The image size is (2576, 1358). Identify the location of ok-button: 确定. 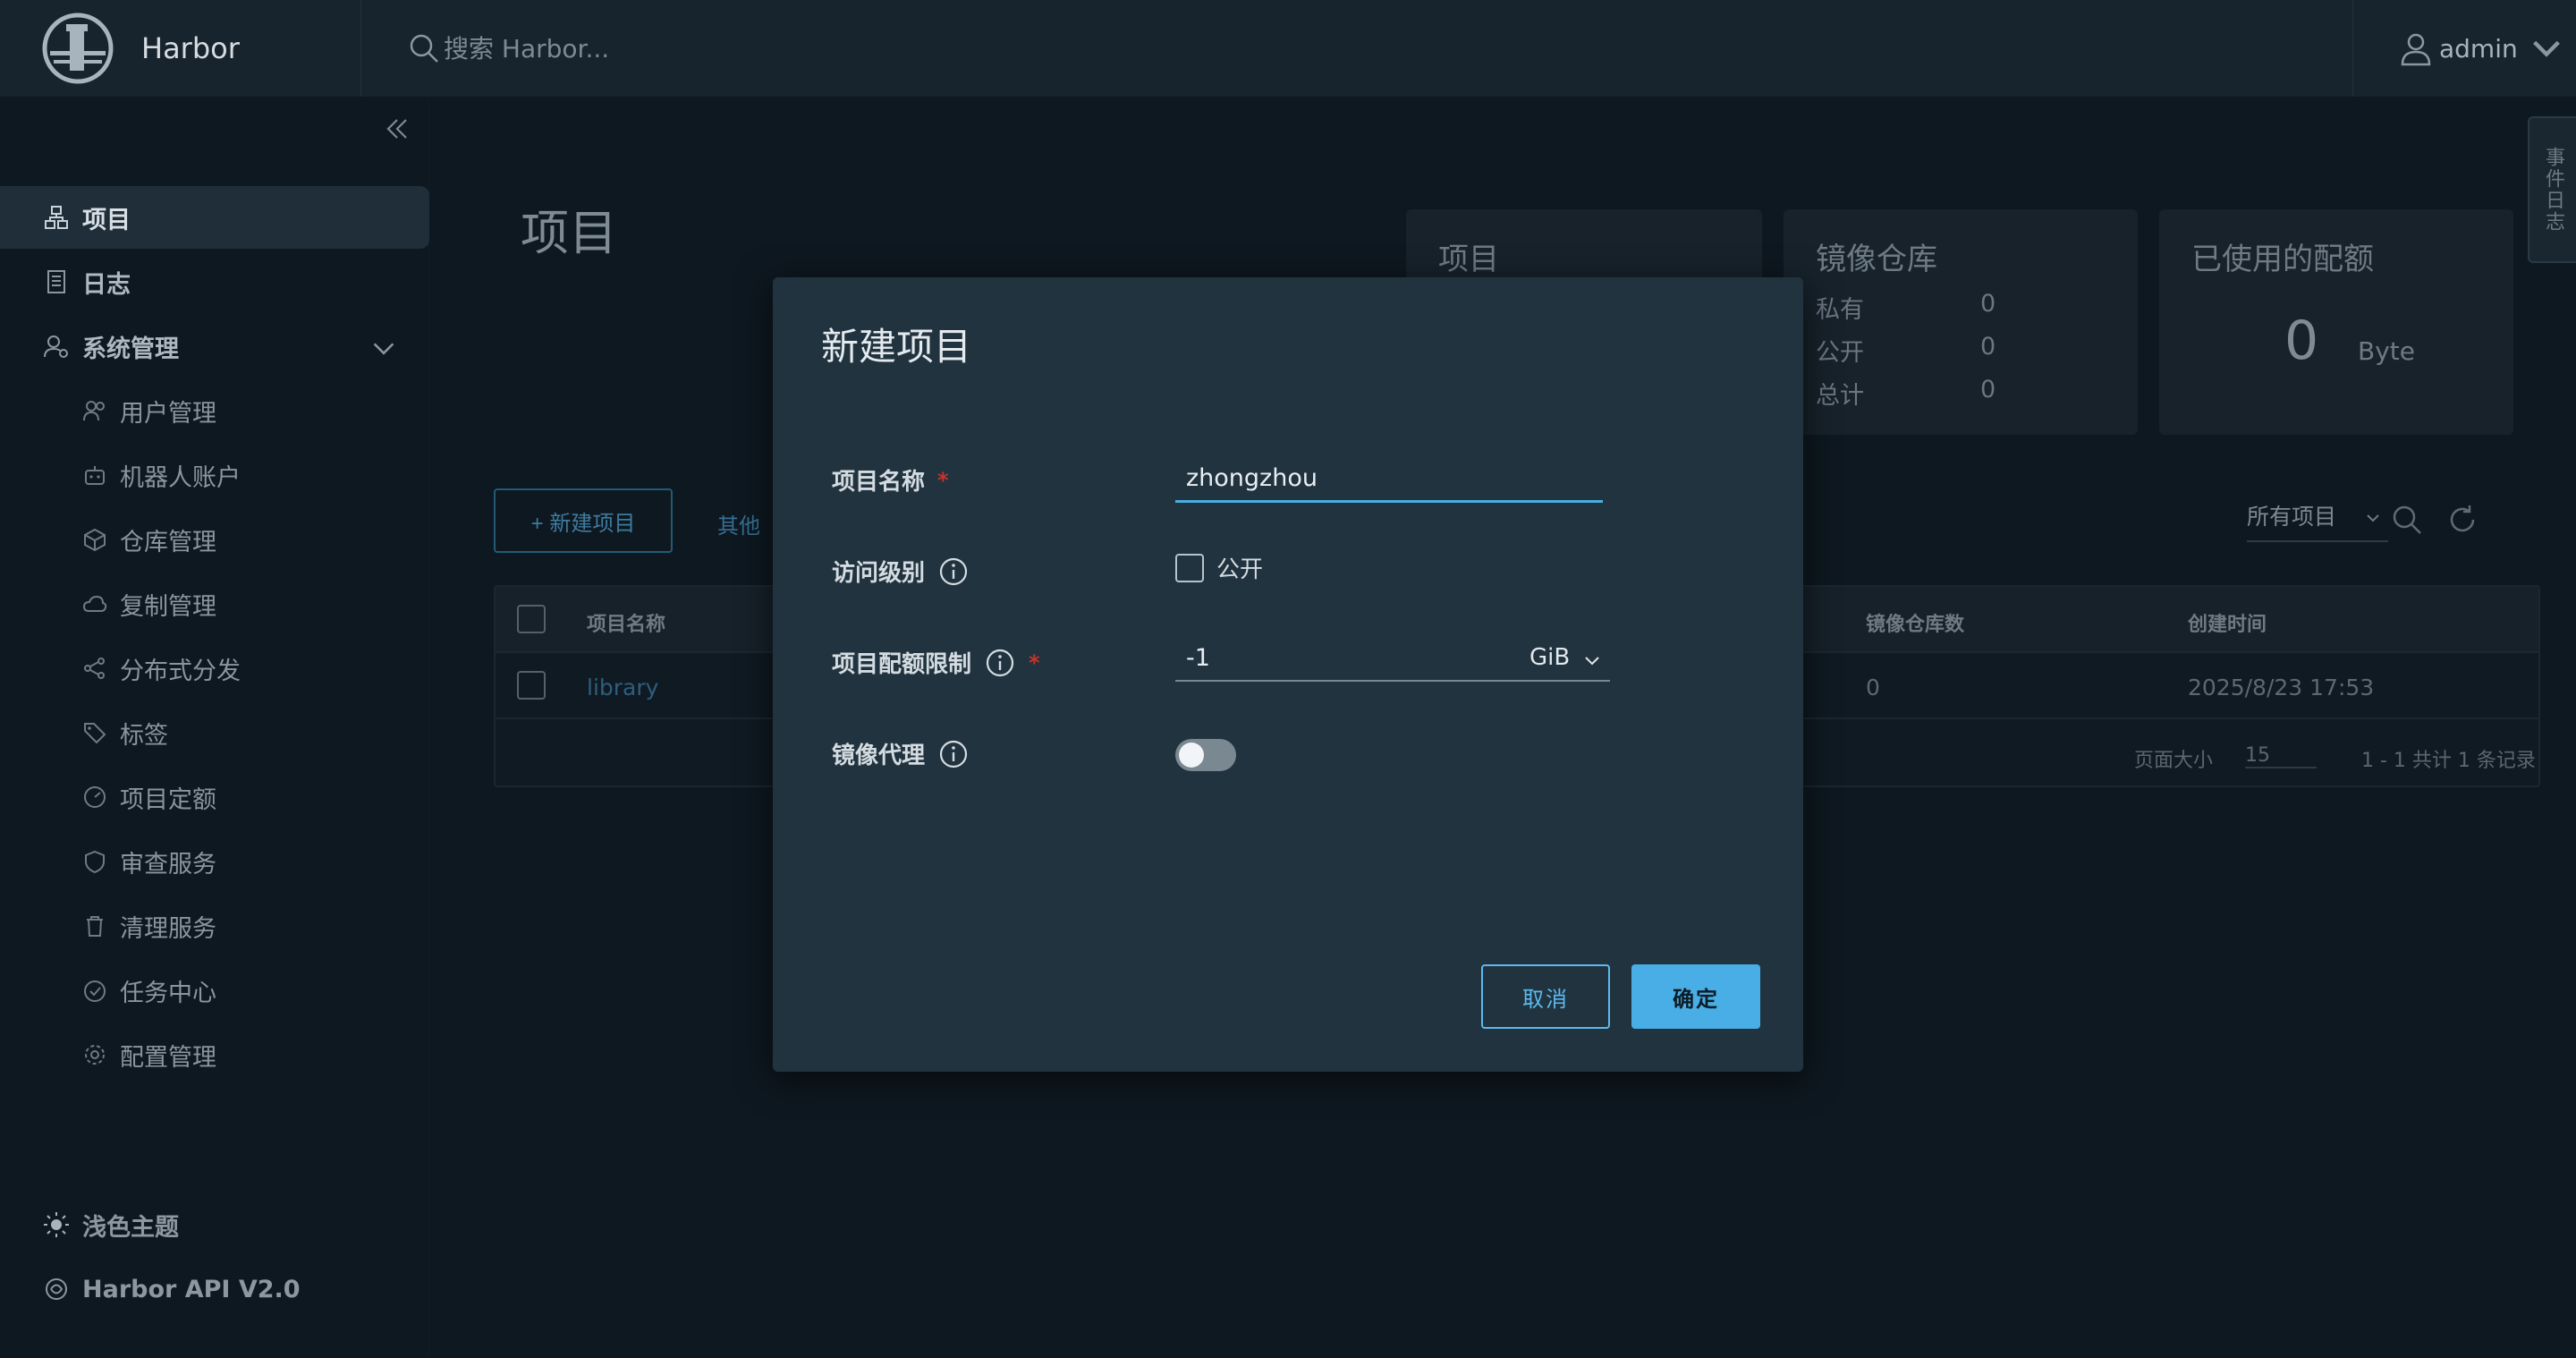
(1695, 997).